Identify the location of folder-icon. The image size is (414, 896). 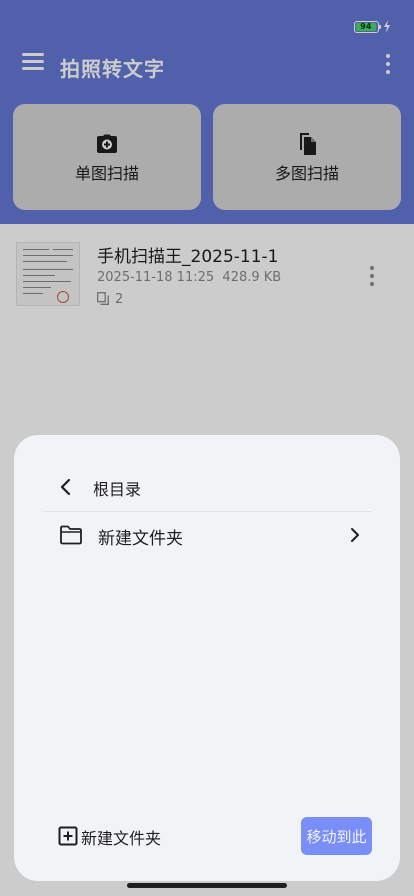
(71, 535).